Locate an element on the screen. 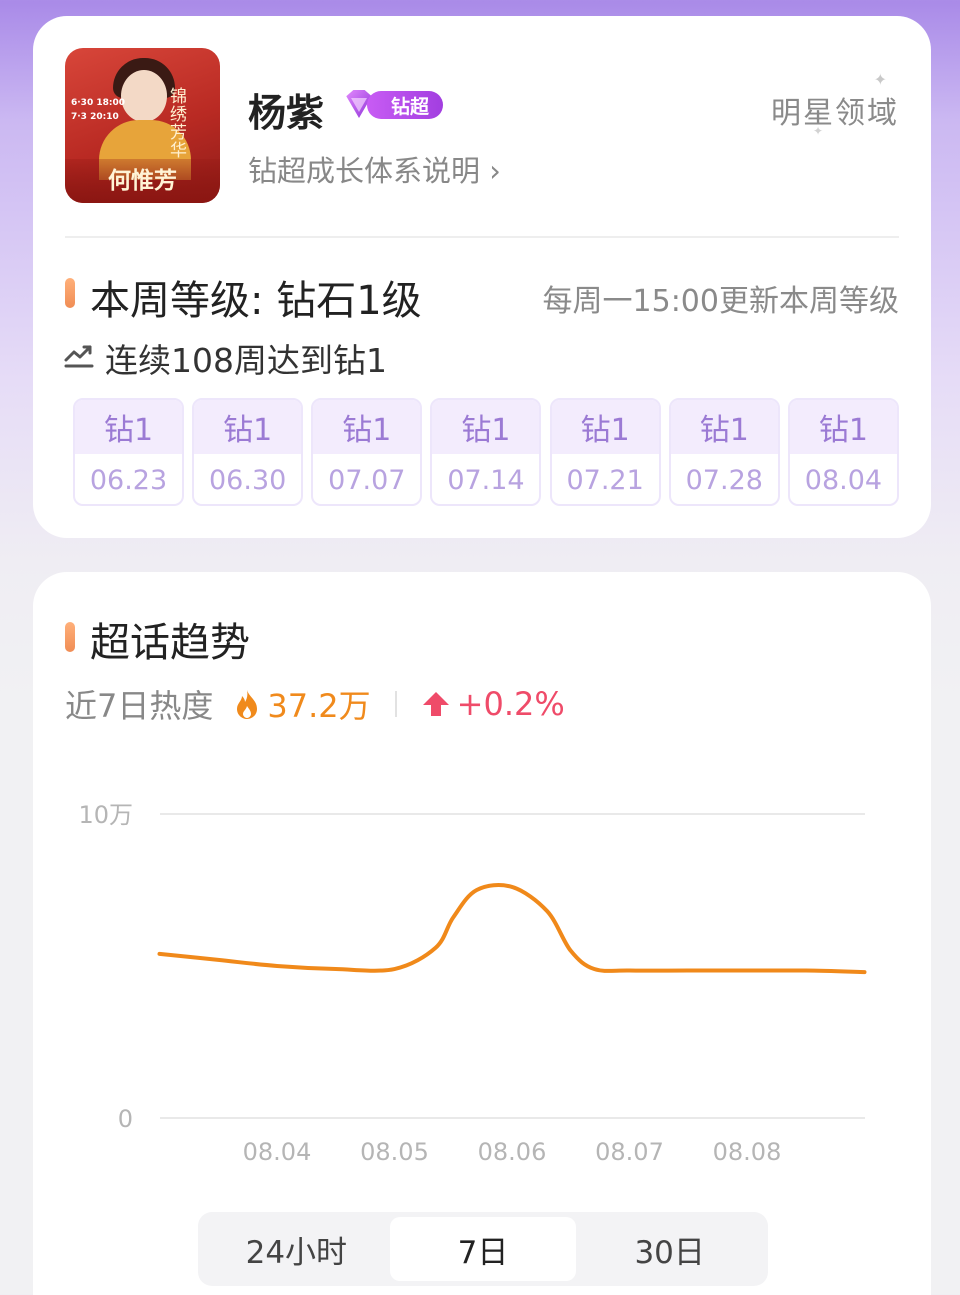 The width and height of the screenshot is (960, 1295). x-tick-label: 08.06 is located at coordinates (512, 1152).